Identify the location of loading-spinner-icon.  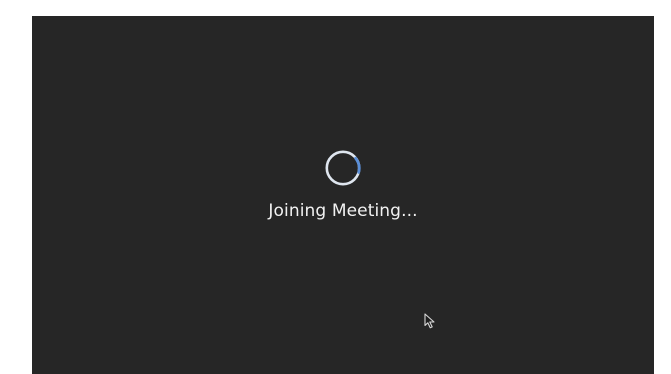
(343, 168).